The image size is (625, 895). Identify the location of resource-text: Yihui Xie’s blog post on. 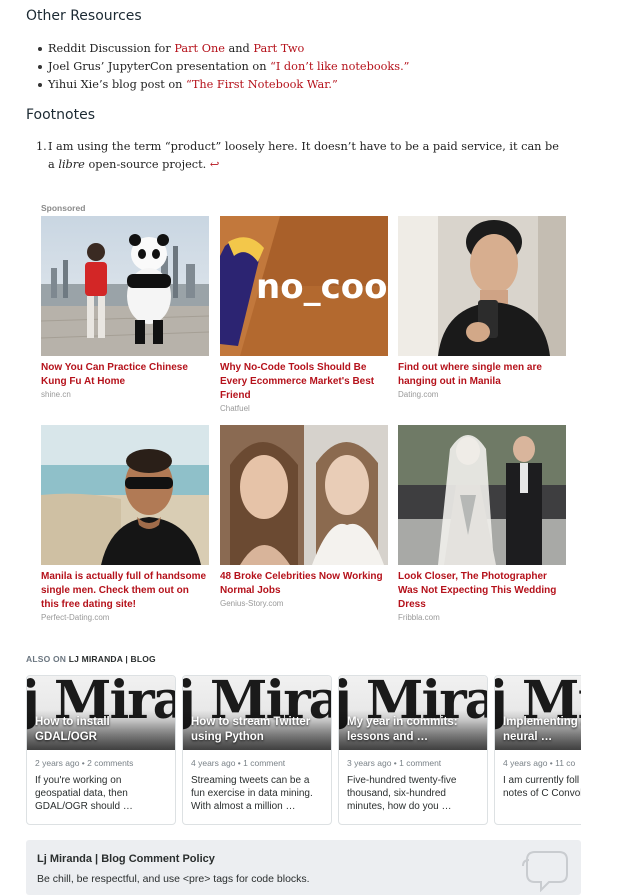
(117, 84).